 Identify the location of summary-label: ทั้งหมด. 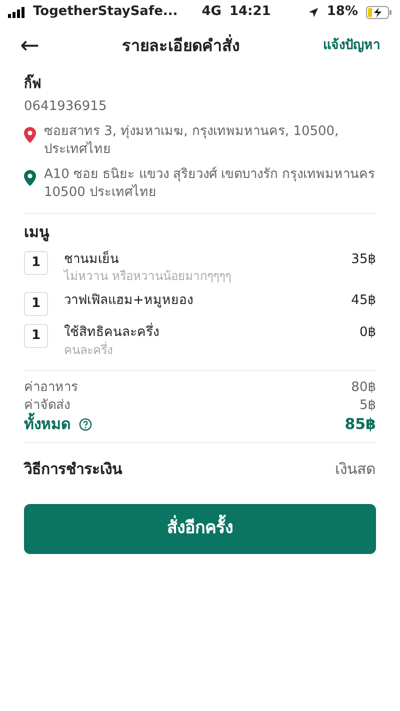
(47, 424).